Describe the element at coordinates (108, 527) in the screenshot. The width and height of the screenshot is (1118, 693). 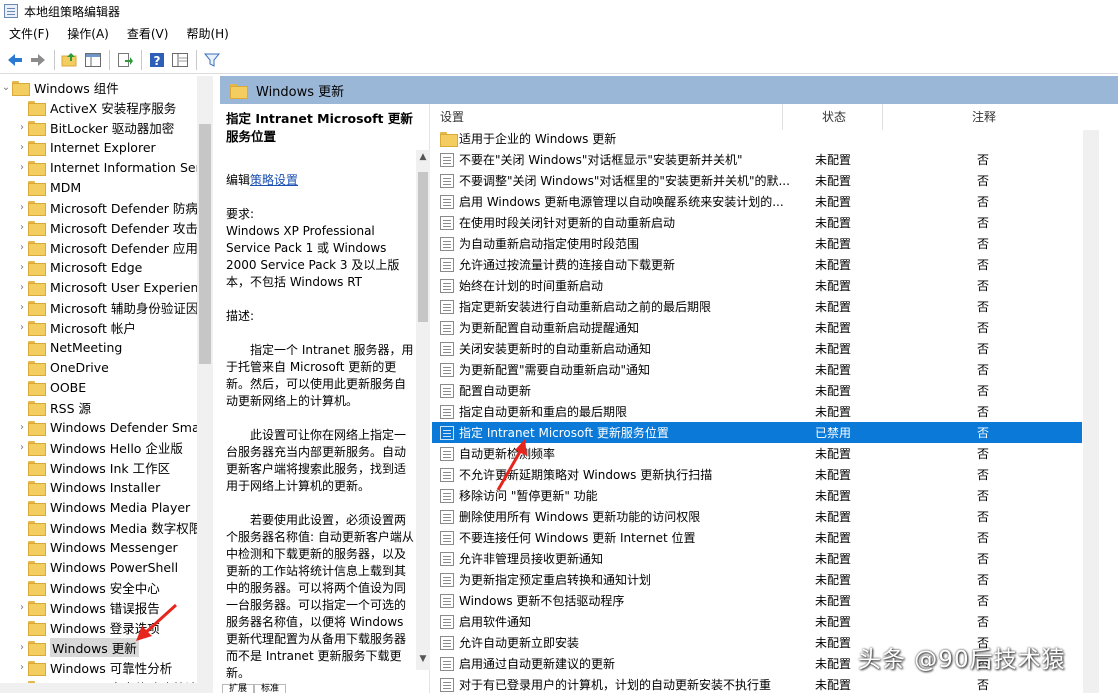
I see `tree-item: Windows Media 数字权限` at that location.